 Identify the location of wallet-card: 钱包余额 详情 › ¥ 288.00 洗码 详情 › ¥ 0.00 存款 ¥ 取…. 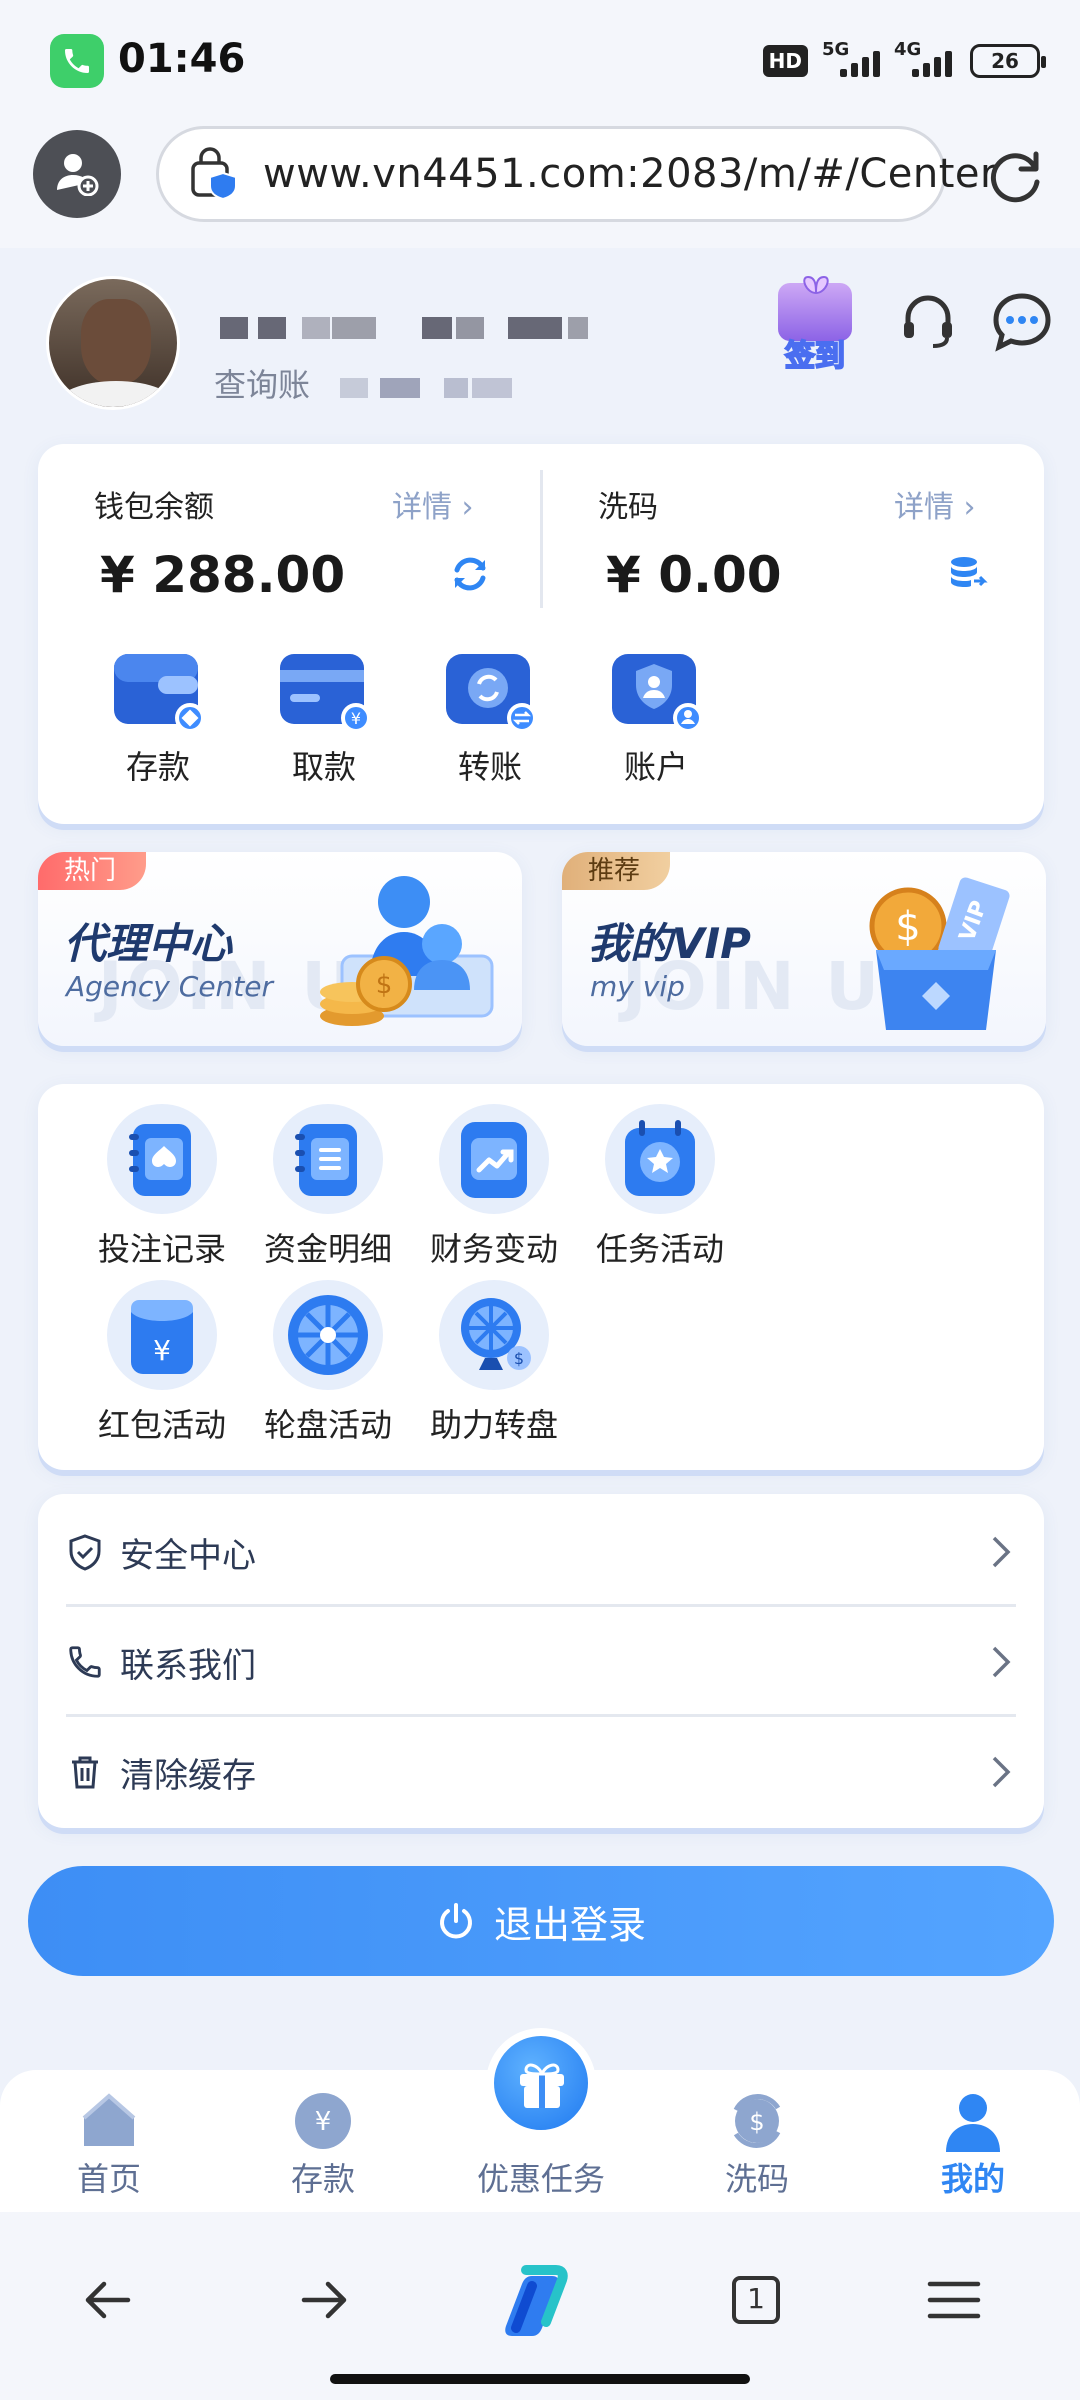
(541, 634).